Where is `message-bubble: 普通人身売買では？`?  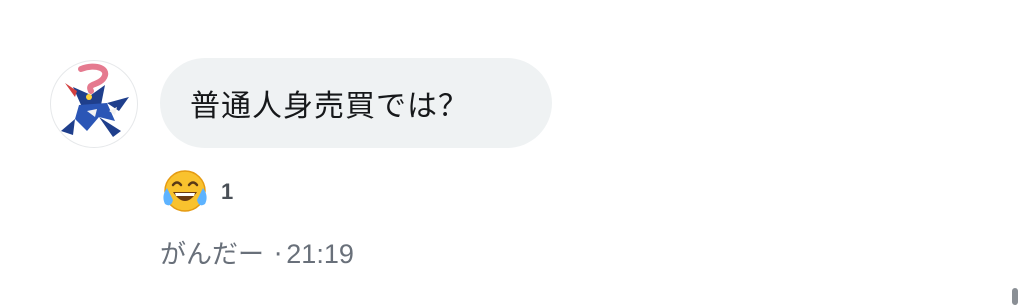
message-bubble: 普通人身売買では？ is located at coordinates (356, 103).